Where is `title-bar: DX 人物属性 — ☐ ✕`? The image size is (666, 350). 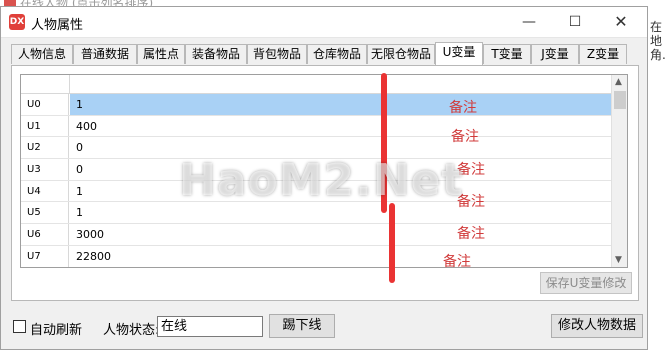 title-bar: DX 人物属性 — ☐ ✕ is located at coordinates (324, 22).